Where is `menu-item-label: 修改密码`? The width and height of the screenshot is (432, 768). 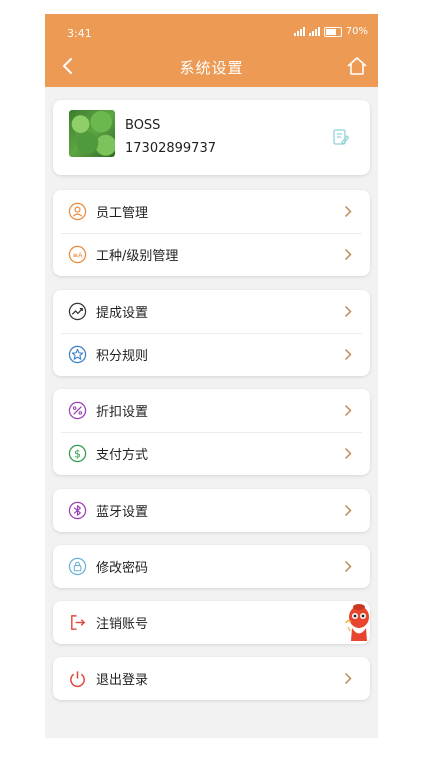 menu-item-label: 修改密码 is located at coordinates (122, 568).